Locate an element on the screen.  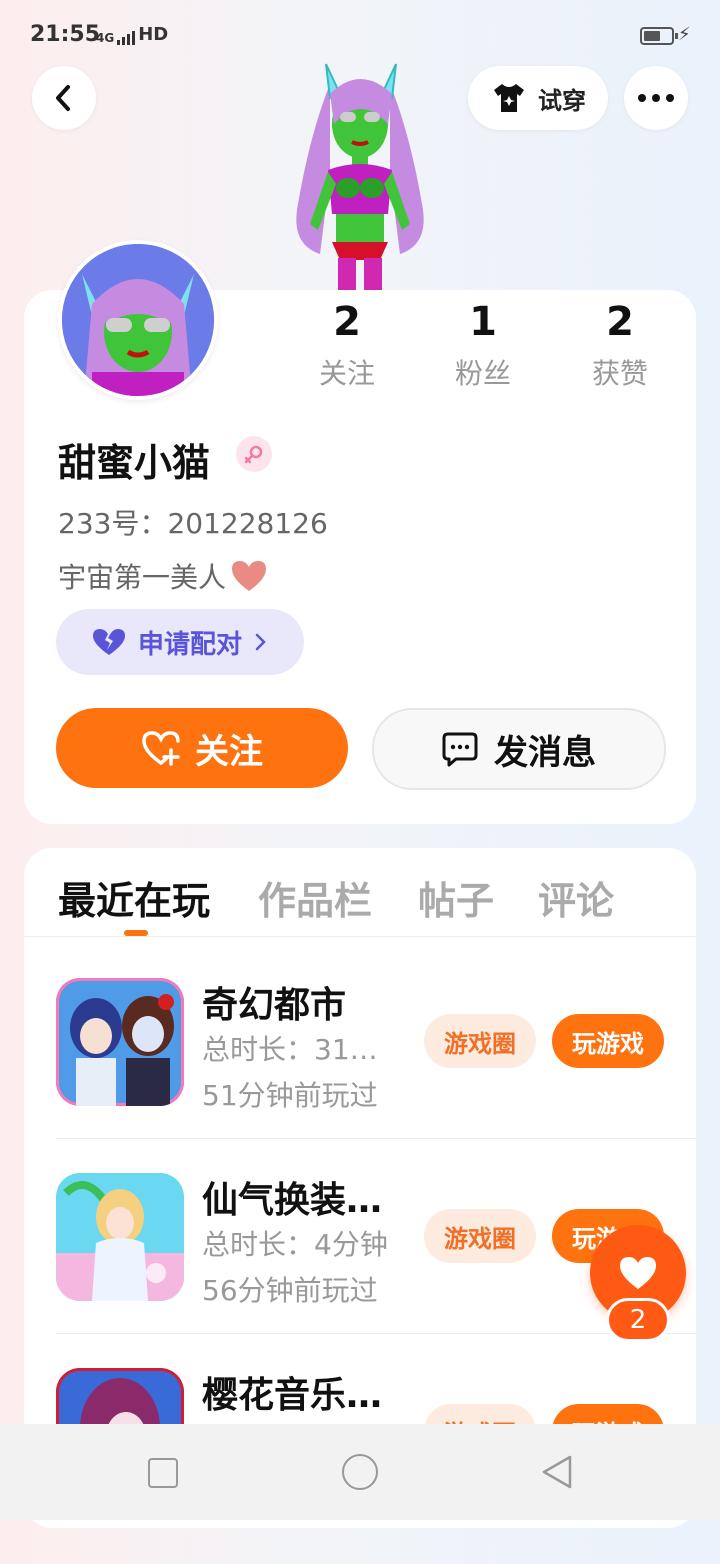
game-last-played: 51分钟前玩过 is located at coordinates (290, 1095).